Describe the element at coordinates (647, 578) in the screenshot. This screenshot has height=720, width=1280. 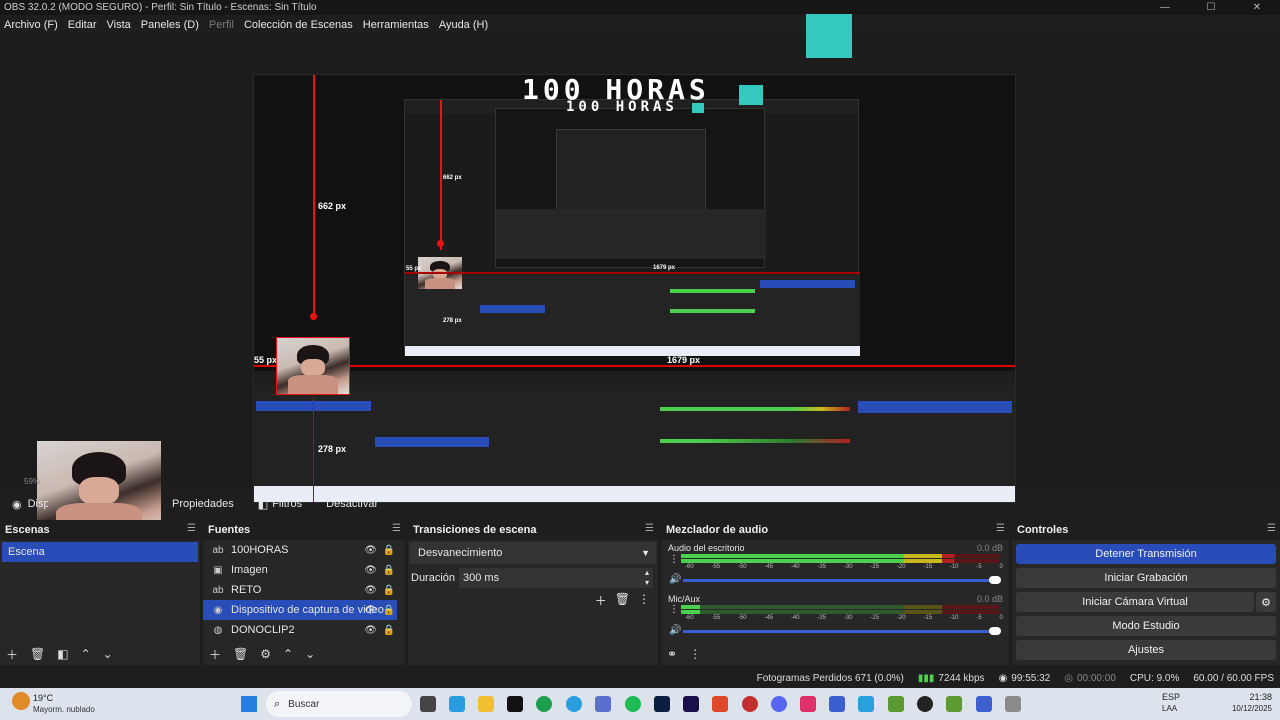
I see `spin-icon: ▴ ▾` at that location.